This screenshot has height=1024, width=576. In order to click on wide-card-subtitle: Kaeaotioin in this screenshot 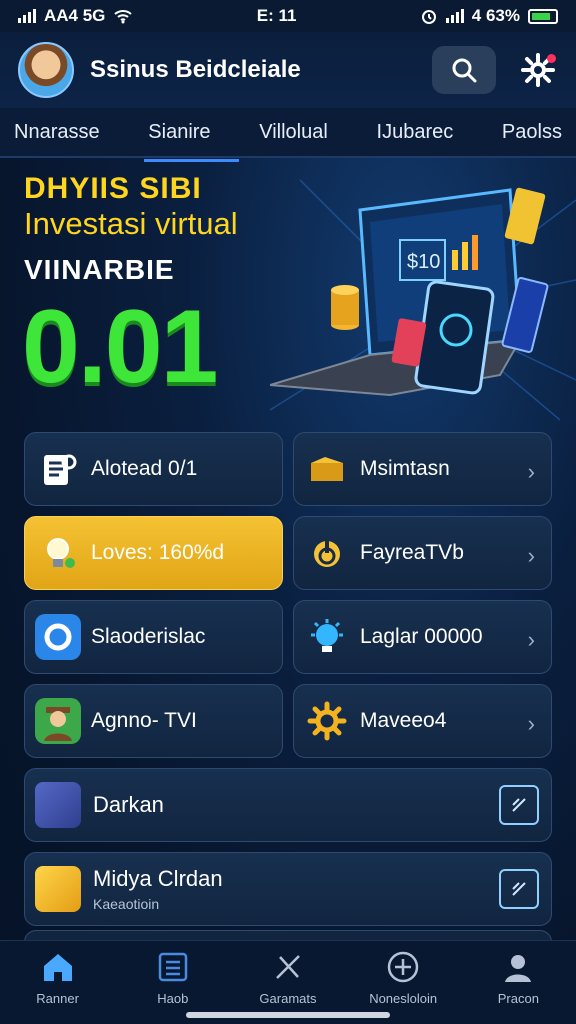, I will do `click(126, 904)`.